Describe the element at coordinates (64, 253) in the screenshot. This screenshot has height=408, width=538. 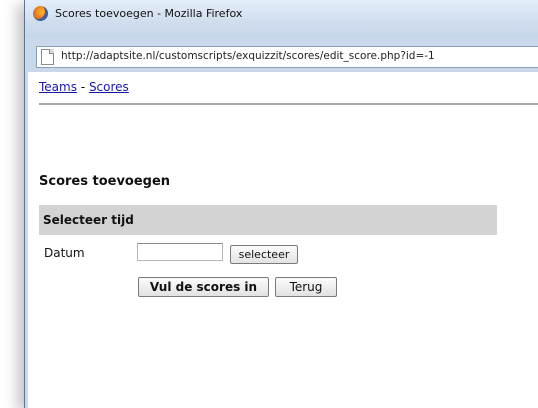
I see `datum-label: Datum` at that location.